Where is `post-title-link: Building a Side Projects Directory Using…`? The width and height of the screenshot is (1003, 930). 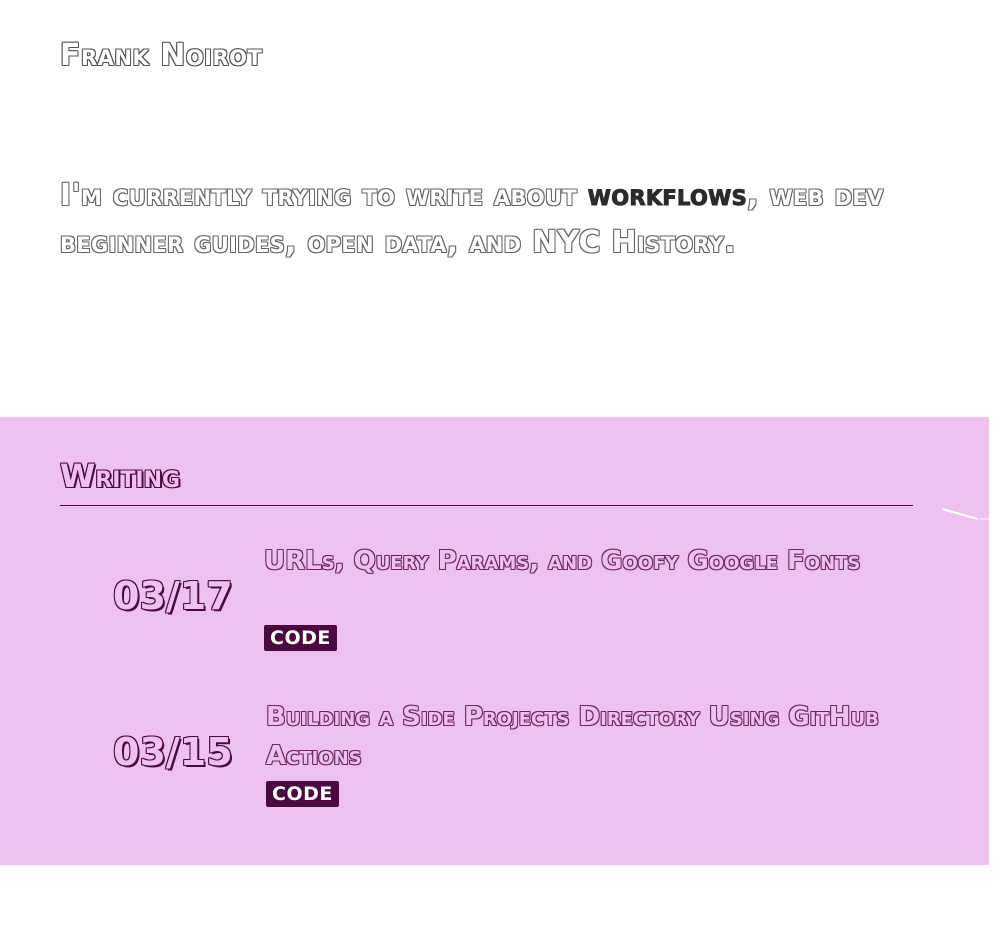 post-title-link: Building a Side Projects Directory Using… is located at coordinates (581, 737).